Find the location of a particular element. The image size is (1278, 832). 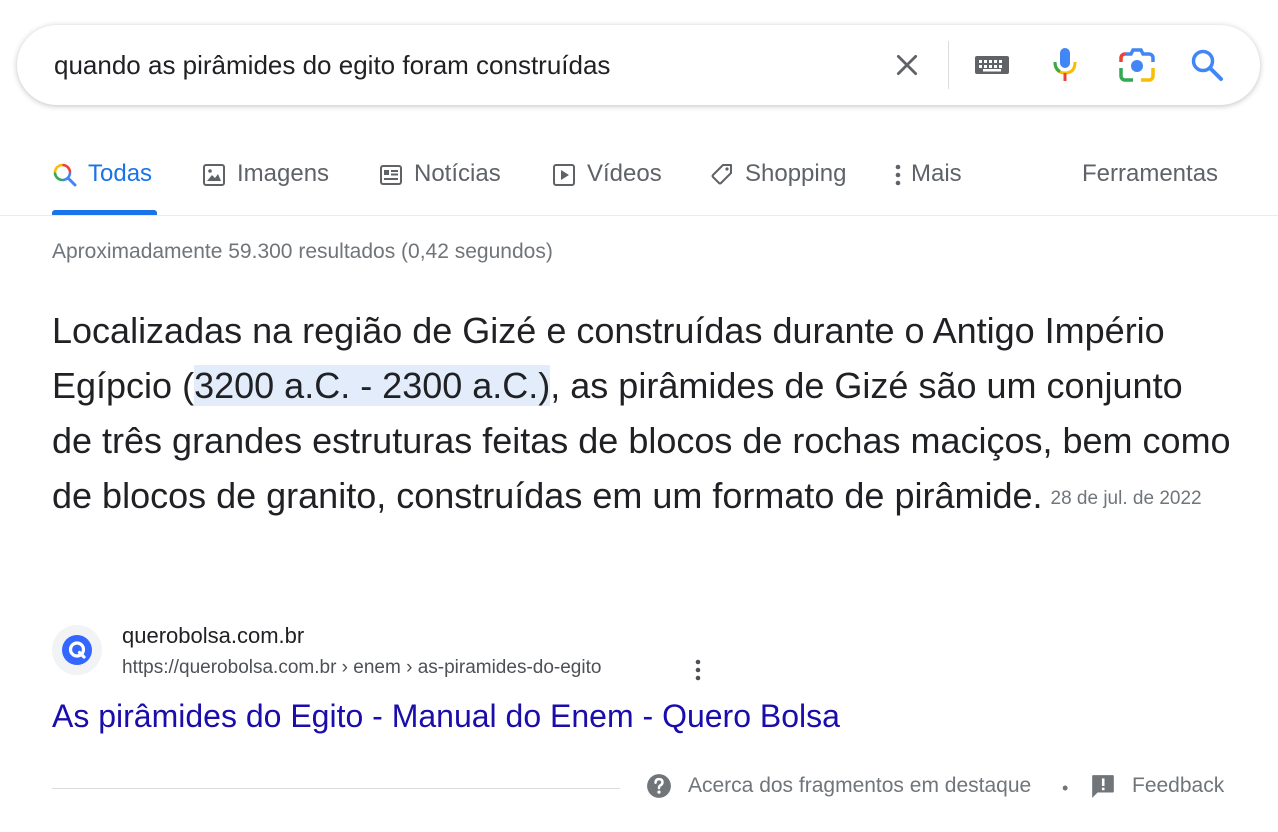

search-bar-divider is located at coordinates (948, 65).